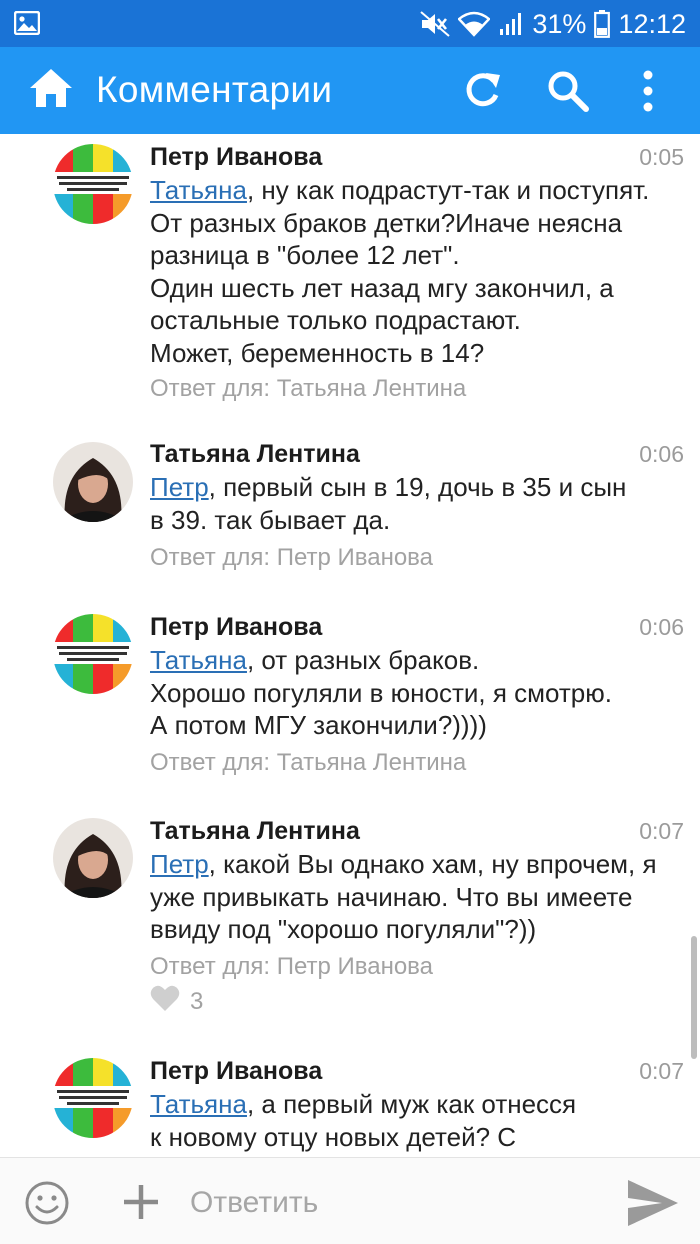  I want to click on comment-text: , от разных браков., so click(363, 660).